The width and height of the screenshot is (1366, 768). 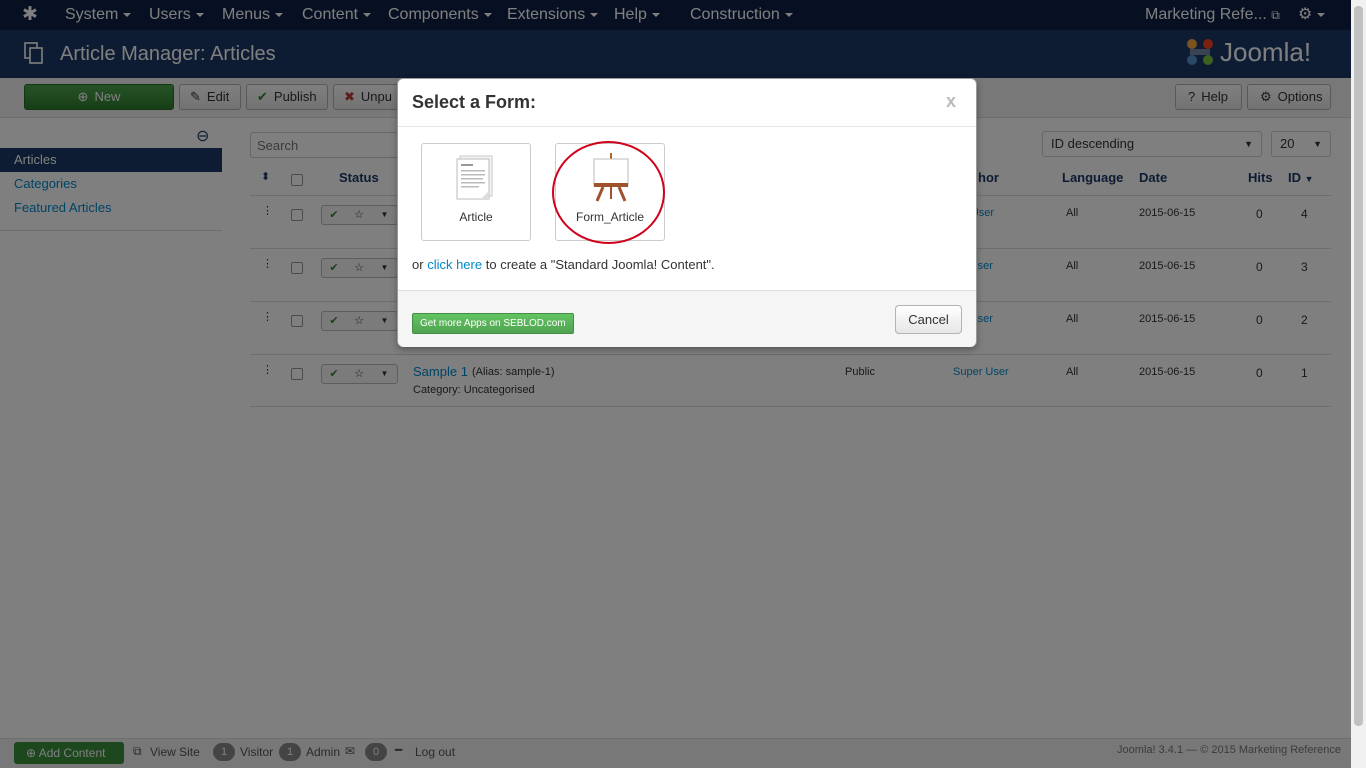 What do you see at coordinates (493, 323) in the screenshot?
I see `get-more-apps-button: Get more Apps on SEBLOD.com` at bounding box center [493, 323].